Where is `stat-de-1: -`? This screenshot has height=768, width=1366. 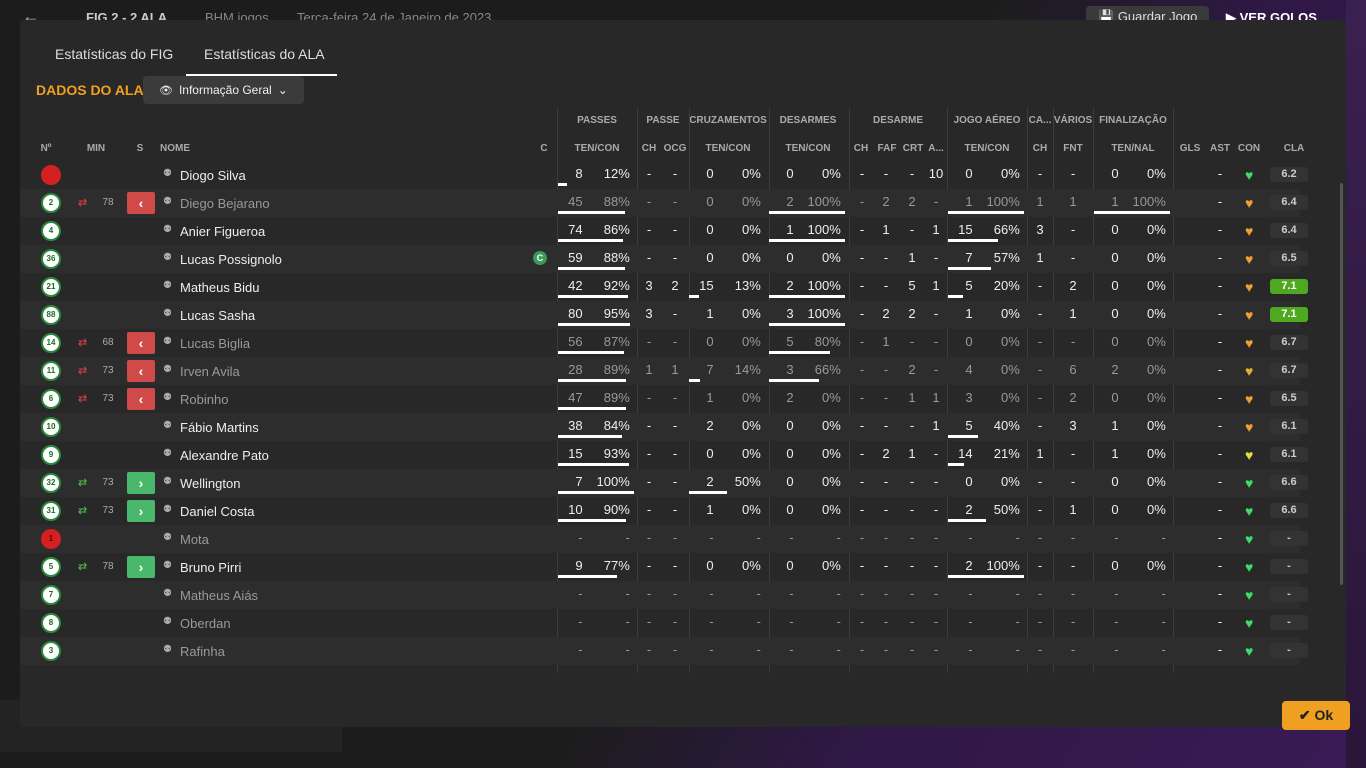 stat-de-1: - is located at coordinates (886, 621).